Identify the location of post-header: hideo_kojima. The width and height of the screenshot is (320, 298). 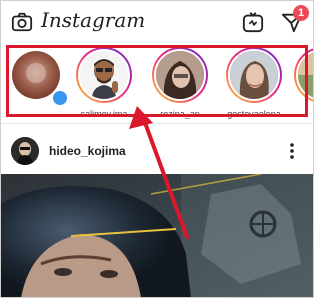
(157, 153).